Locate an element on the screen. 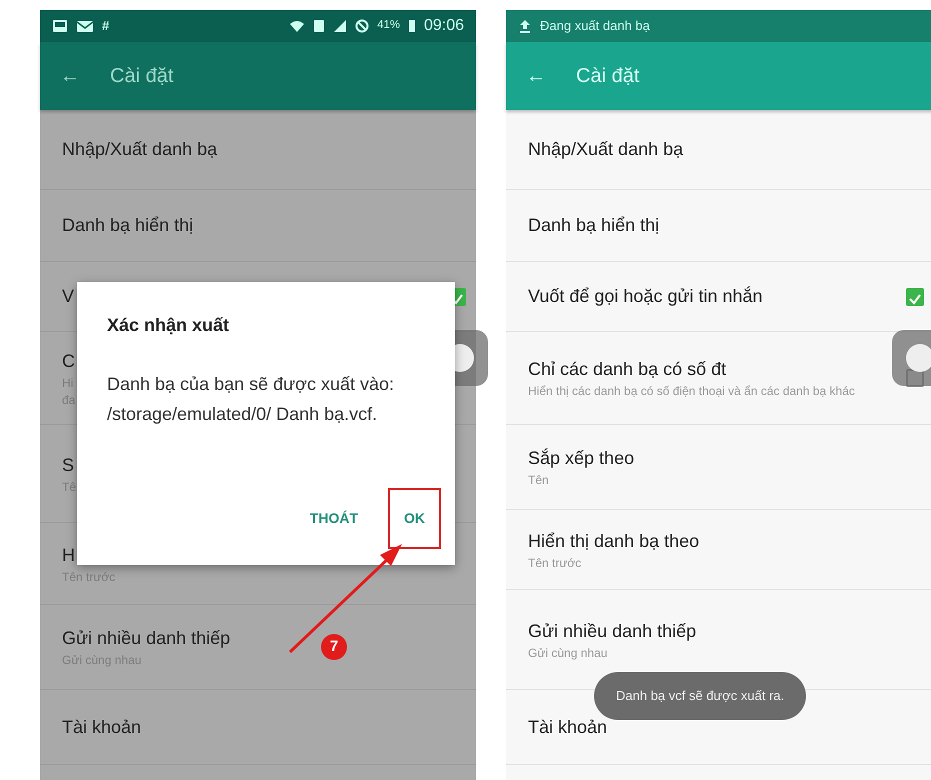 The width and height of the screenshot is (931, 780). setting-summary: Tên is located at coordinates (538, 480).